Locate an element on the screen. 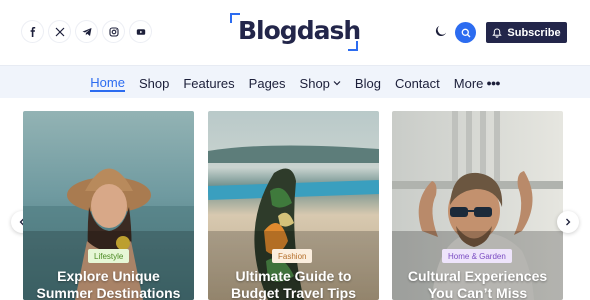 This screenshot has height=300, width=590. nav-label: Blog is located at coordinates (367, 83).